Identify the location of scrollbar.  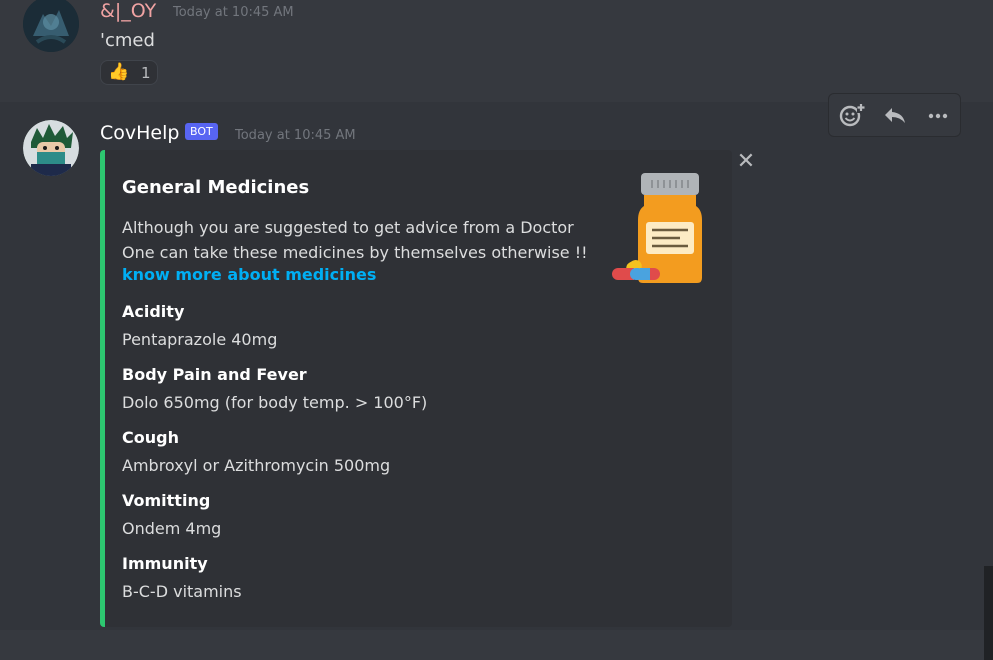
(988, 613).